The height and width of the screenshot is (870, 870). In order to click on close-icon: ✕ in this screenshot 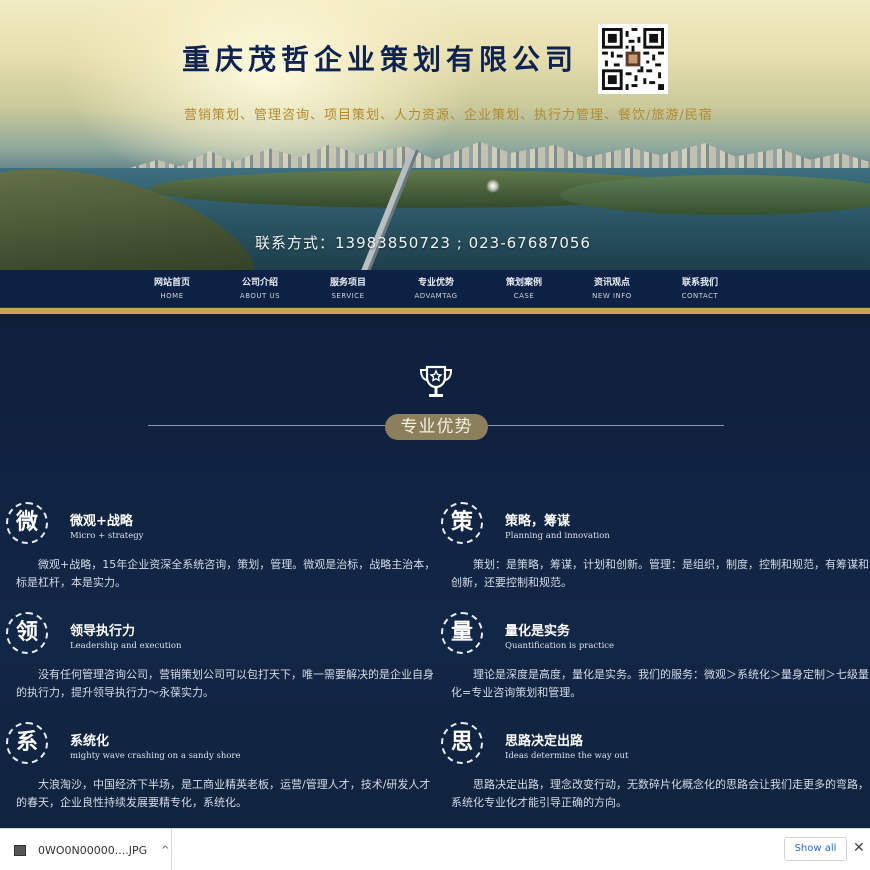, I will do `click(859, 848)`.